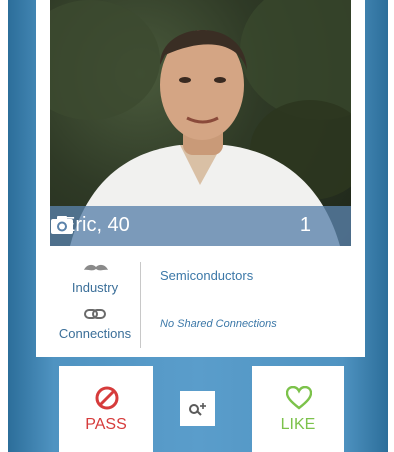 Image resolution: width=394 pixels, height=452 pixels. What do you see at coordinates (95, 287) in the screenshot?
I see `industry-label: Industry` at bounding box center [95, 287].